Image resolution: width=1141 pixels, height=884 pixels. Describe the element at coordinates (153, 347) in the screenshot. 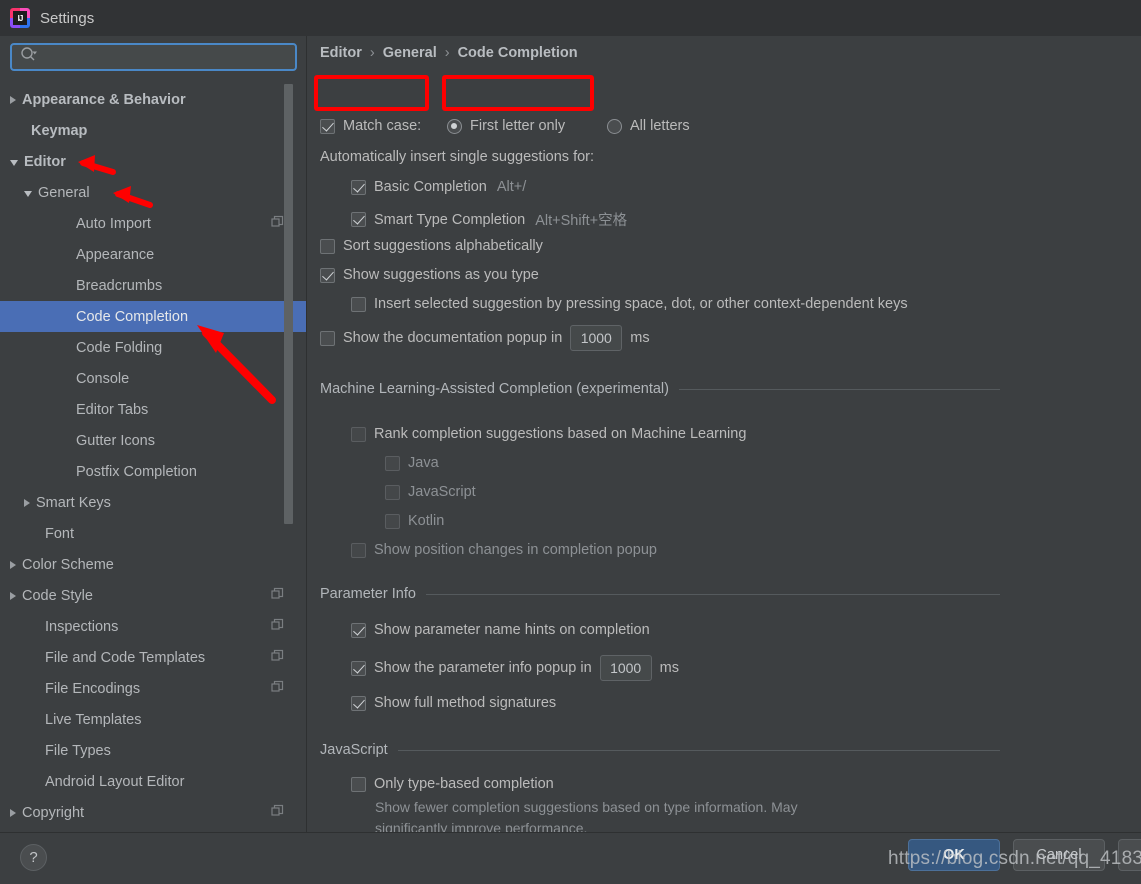

I see `sidebar-item-code-folding: Code Folding` at that location.